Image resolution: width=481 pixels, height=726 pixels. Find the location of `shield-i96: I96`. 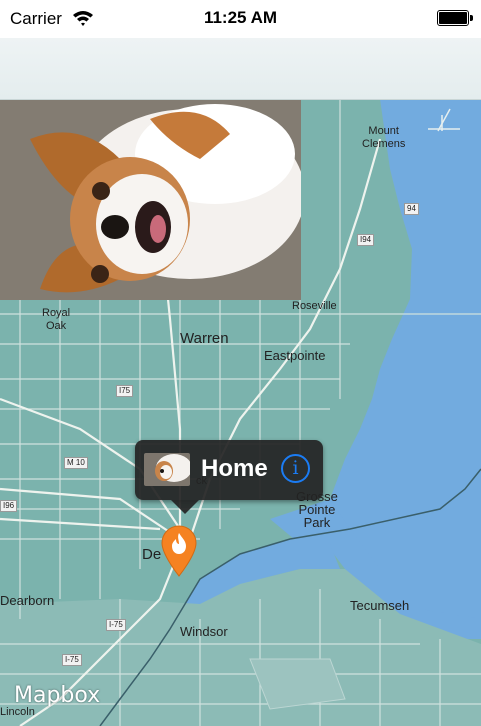

shield-i96: I96 is located at coordinates (9, 506).